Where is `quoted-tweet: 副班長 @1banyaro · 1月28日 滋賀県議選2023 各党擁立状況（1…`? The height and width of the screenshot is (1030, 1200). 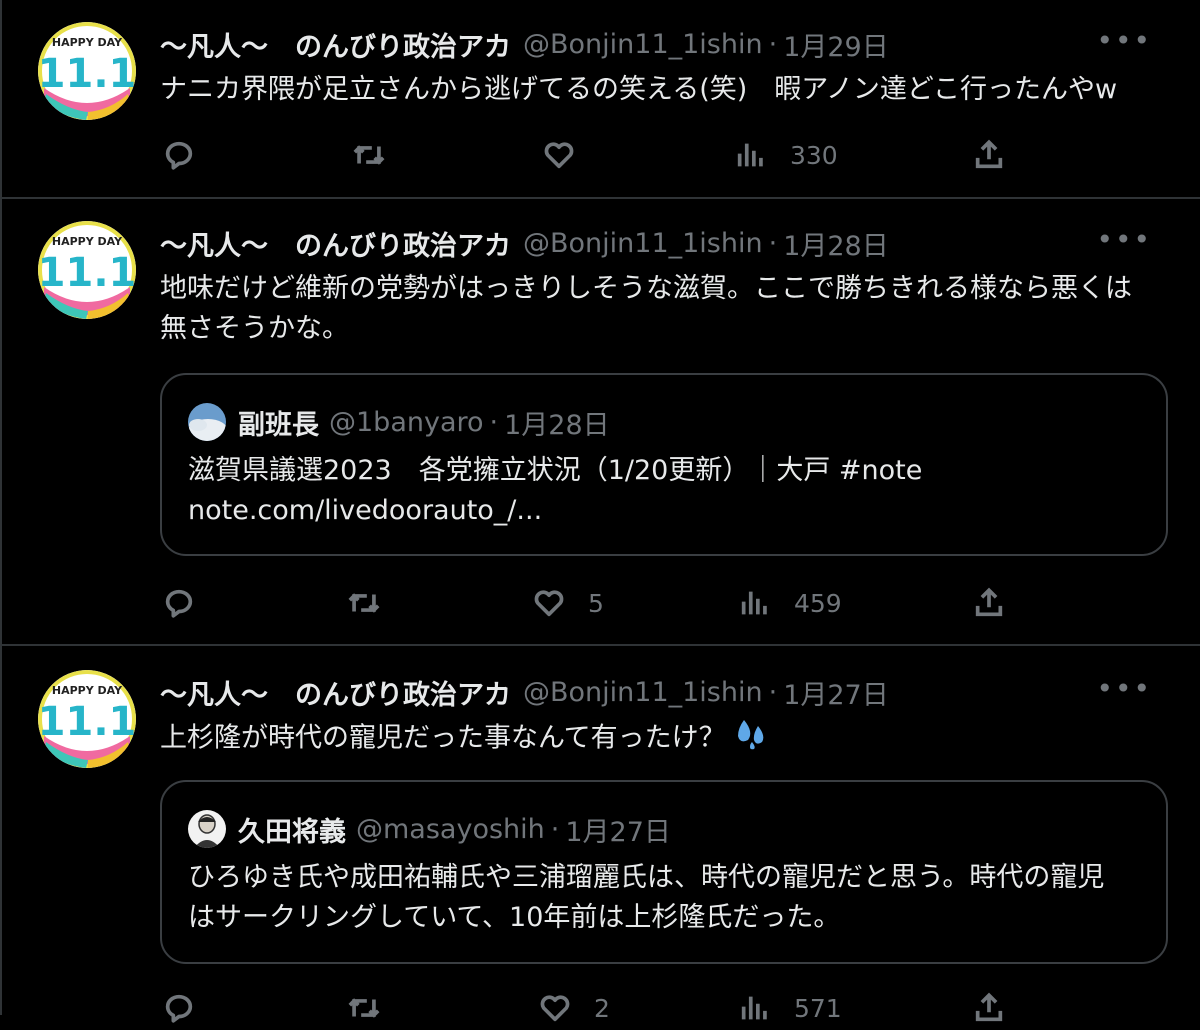
quoted-tweet: 副班長 @1banyaro · 1月28日 滋賀県議選2023 各党擁立状況（1… is located at coordinates (664, 464).